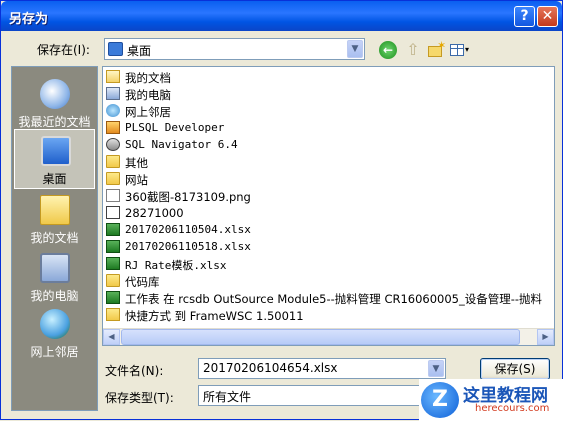  Describe the element at coordinates (281, 16) in the screenshot. I see `title-bar: 另存为 ? ✕` at that location.